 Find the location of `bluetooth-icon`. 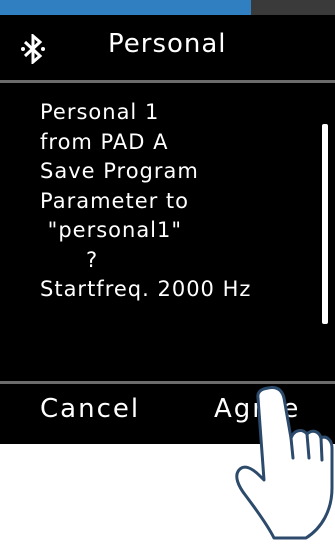

bluetooth-icon is located at coordinates (33, 49).